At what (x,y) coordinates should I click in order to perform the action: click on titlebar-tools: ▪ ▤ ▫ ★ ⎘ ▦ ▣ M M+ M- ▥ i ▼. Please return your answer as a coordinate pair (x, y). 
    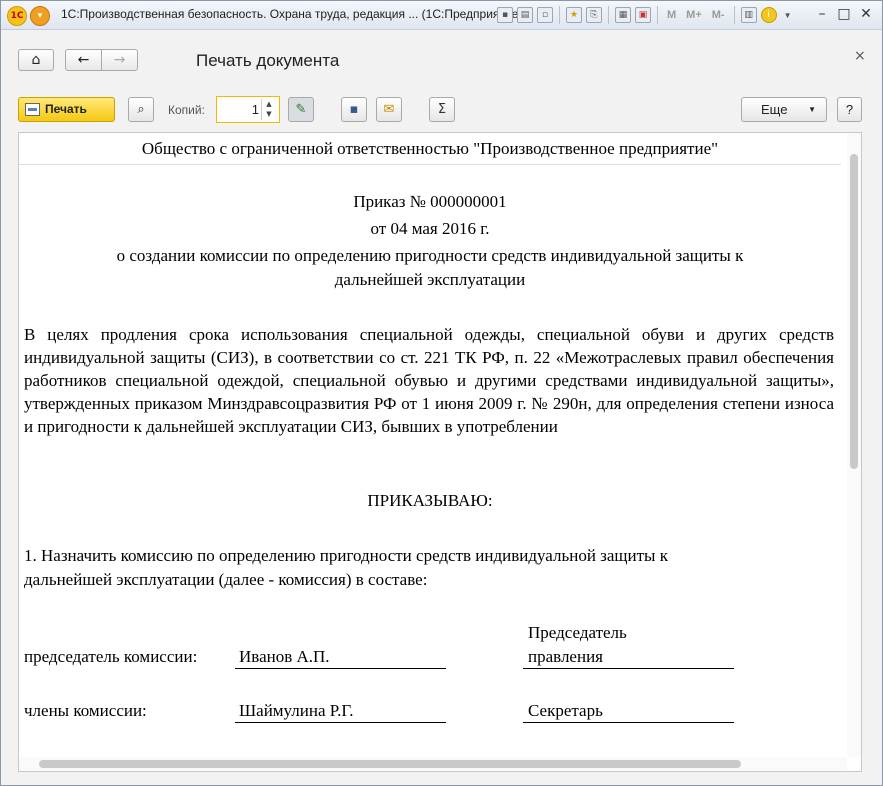
    Looking at the image, I should click on (646, 15).